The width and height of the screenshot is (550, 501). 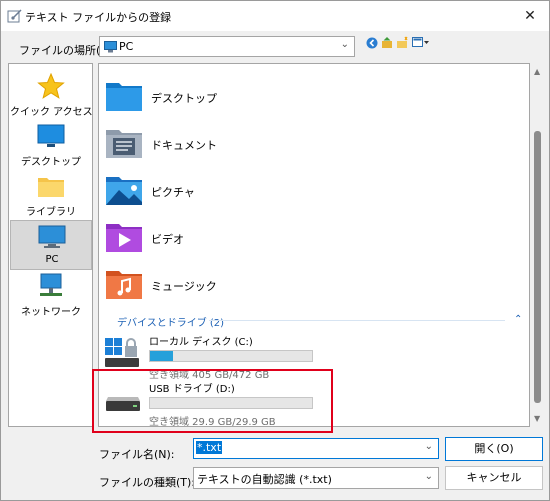 I want to click on view-menu-icon, so click(x=421, y=42).